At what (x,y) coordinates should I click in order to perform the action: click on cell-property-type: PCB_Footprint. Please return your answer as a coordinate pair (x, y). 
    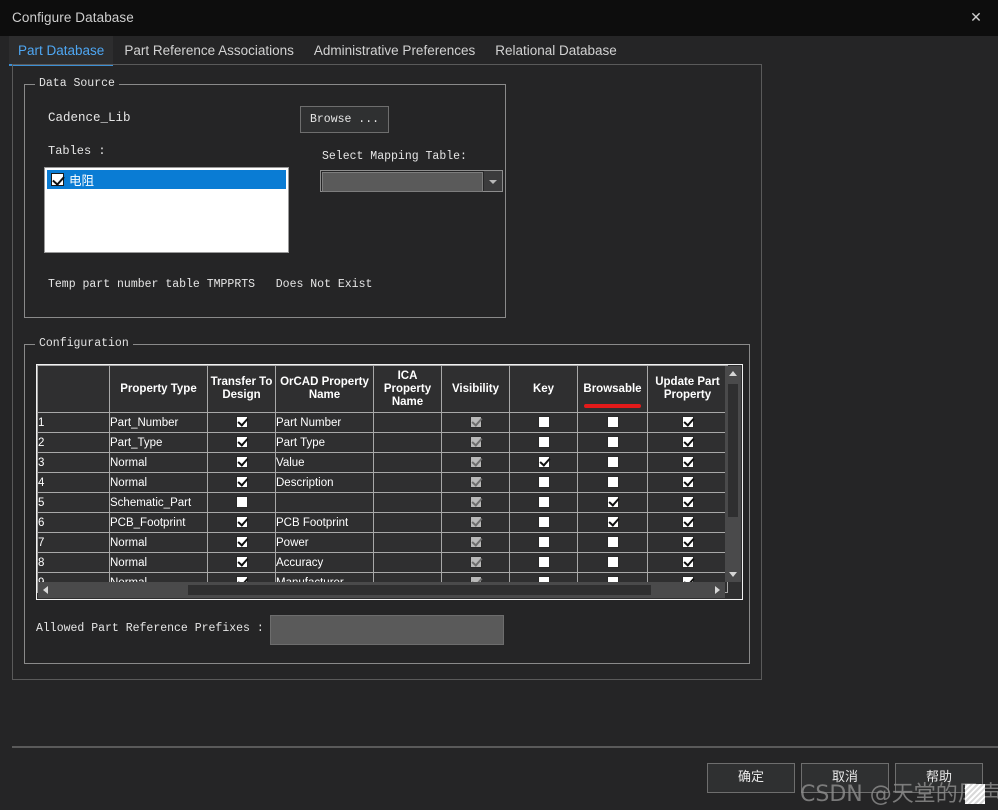
    Looking at the image, I should click on (158, 522).